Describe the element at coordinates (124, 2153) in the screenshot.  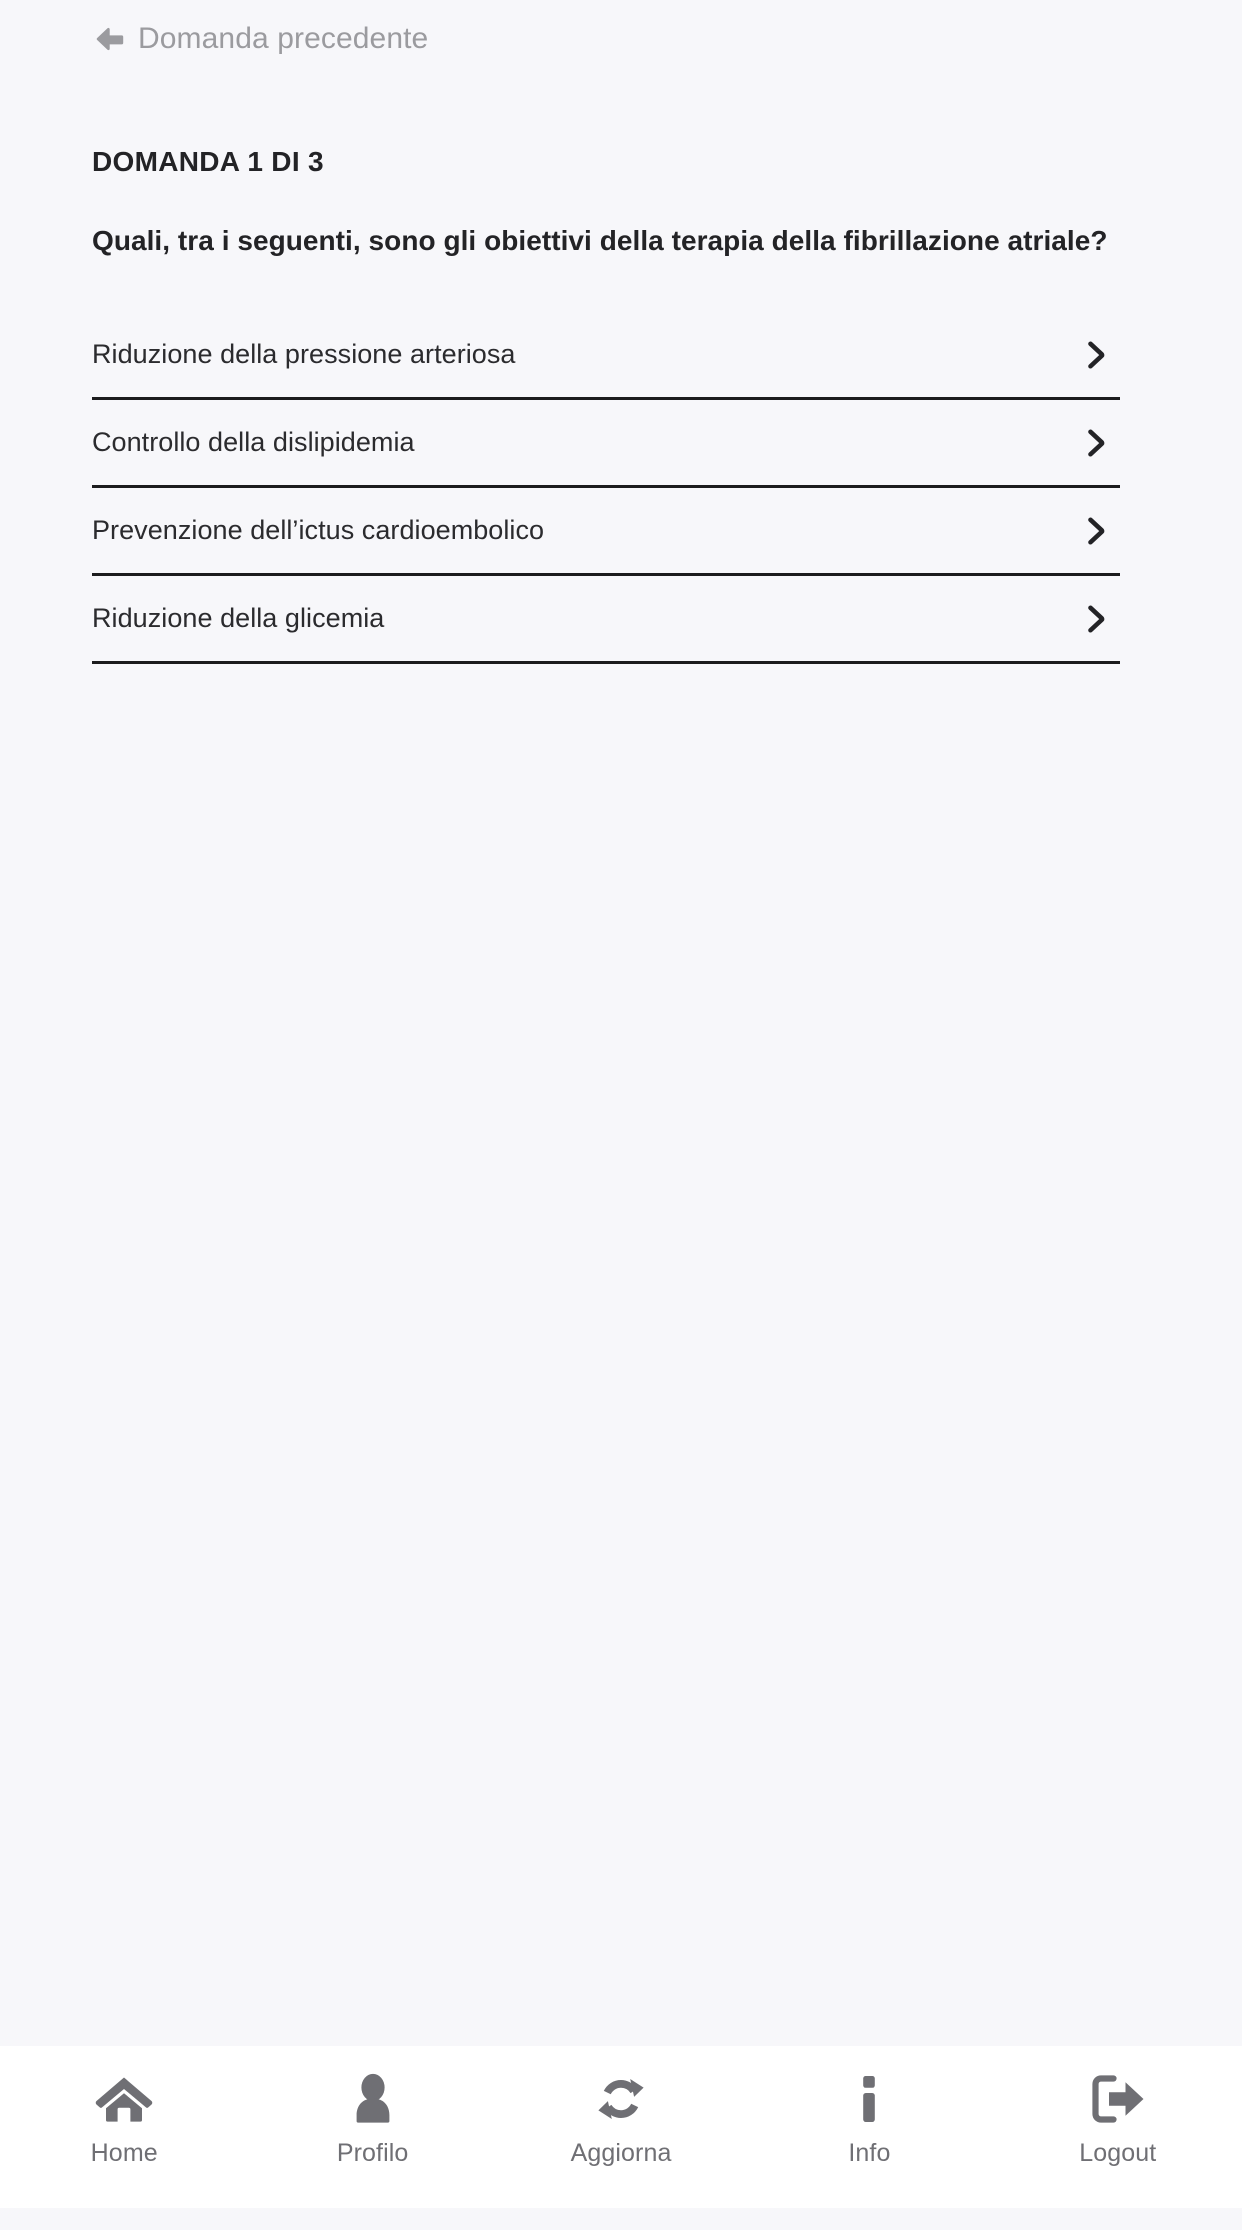
I see `tab-label: Home` at that location.